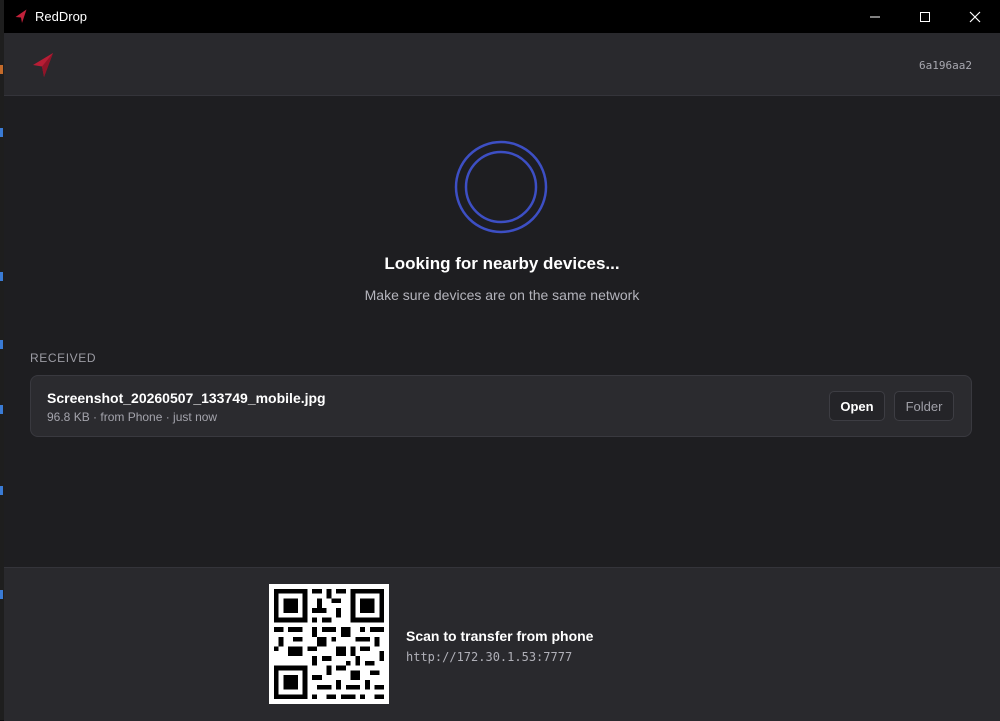 The height and width of the screenshot is (721, 1000). I want to click on minimize-button, so click(875, 16).